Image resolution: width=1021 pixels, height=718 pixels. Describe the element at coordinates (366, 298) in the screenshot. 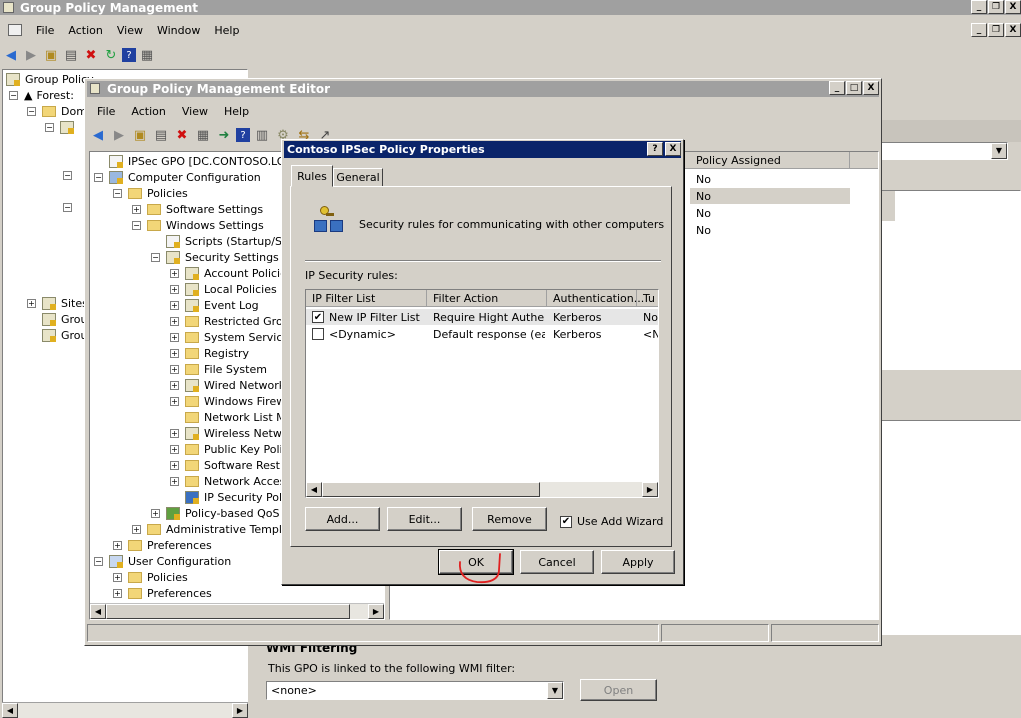

I see `col-ip-filter-list: IP Filter List` at that location.